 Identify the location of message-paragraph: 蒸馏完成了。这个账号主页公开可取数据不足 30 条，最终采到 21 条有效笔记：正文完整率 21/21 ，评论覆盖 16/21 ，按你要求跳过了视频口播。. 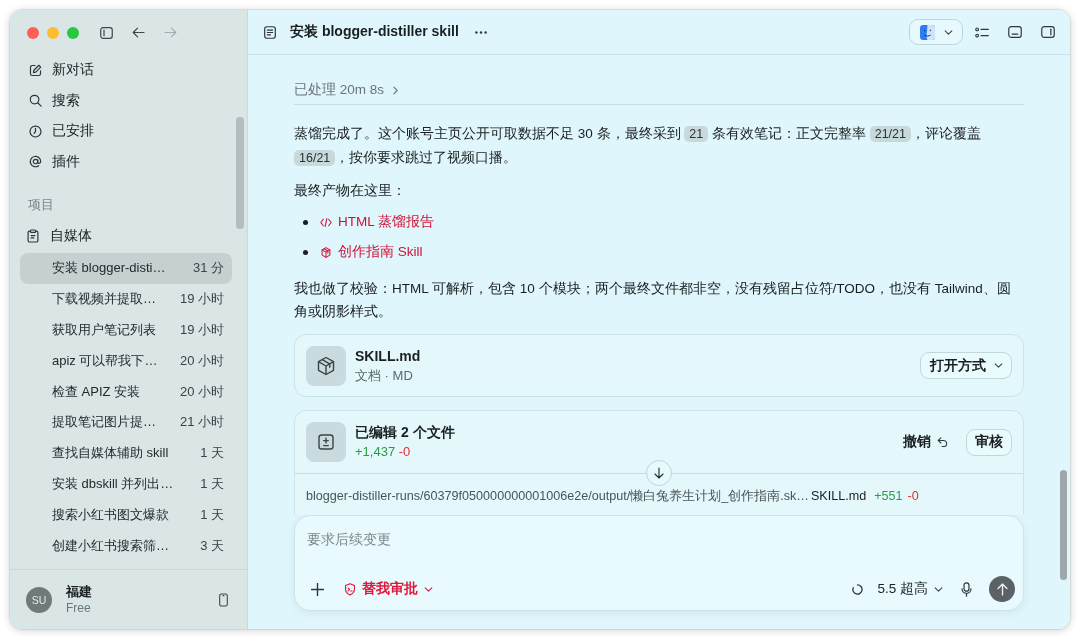
(638, 146).